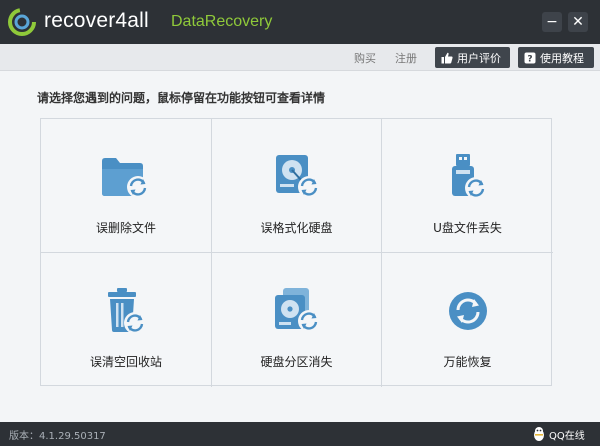 This screenshot has width=600, height=446. Describe the element at coordinates (297, 177) in the screenshot. I see `disk-format-icon` at that location.